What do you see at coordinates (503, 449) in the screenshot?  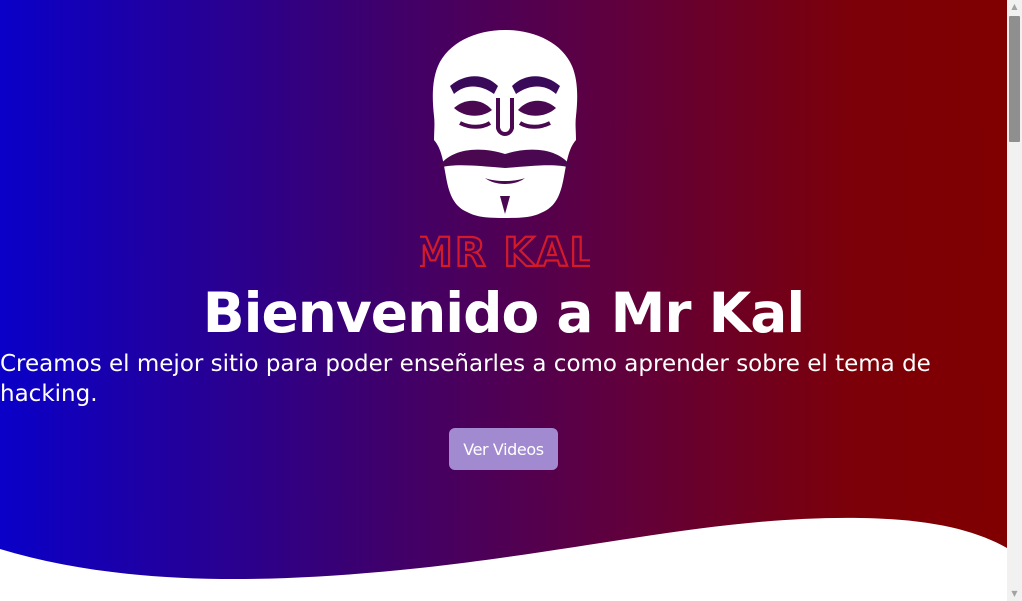 I see `ver-videos-button: Ver Videos` at bounding box center [503, 449].